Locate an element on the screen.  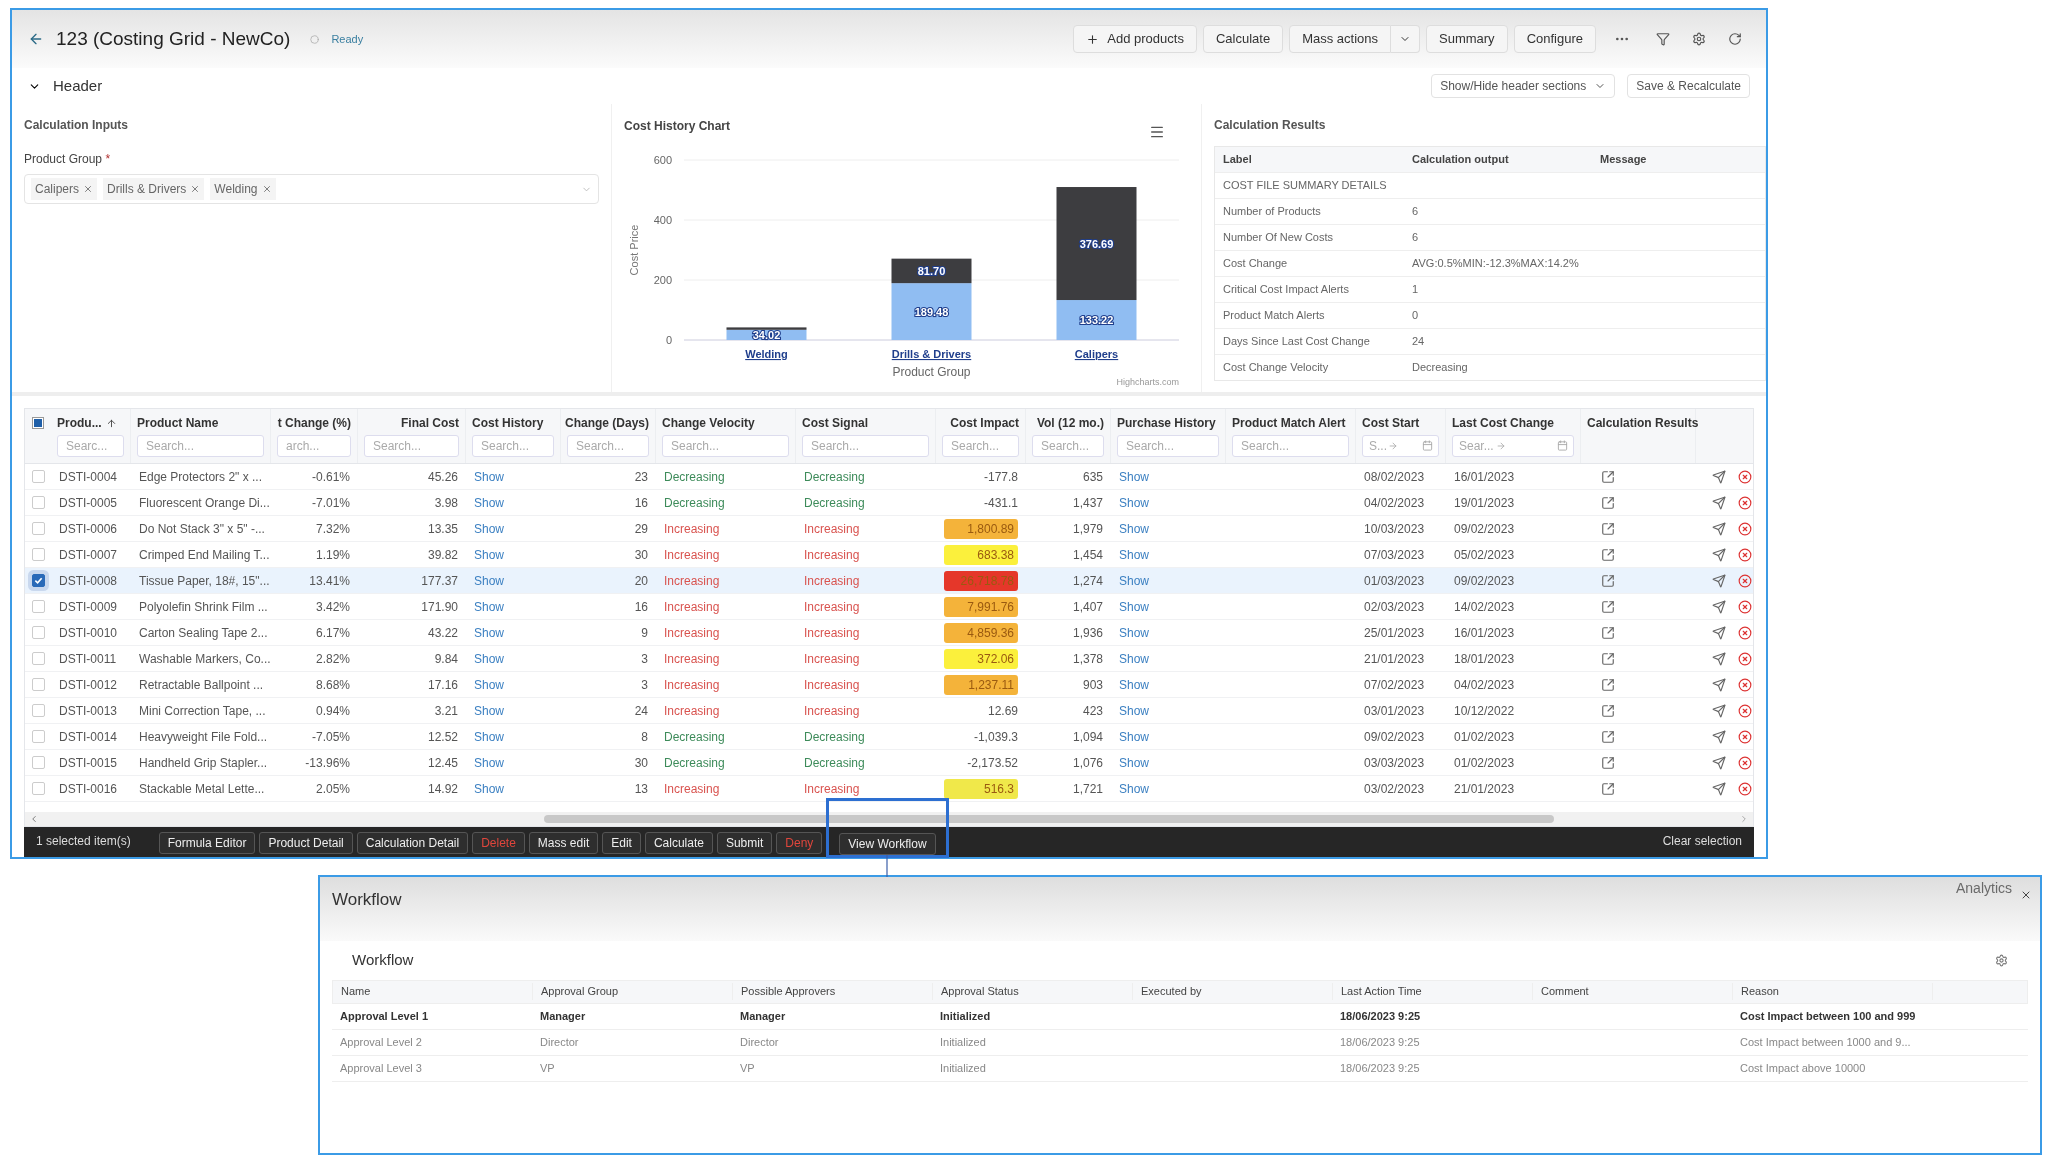
section-title: Header is located at coordinates (78, 86).